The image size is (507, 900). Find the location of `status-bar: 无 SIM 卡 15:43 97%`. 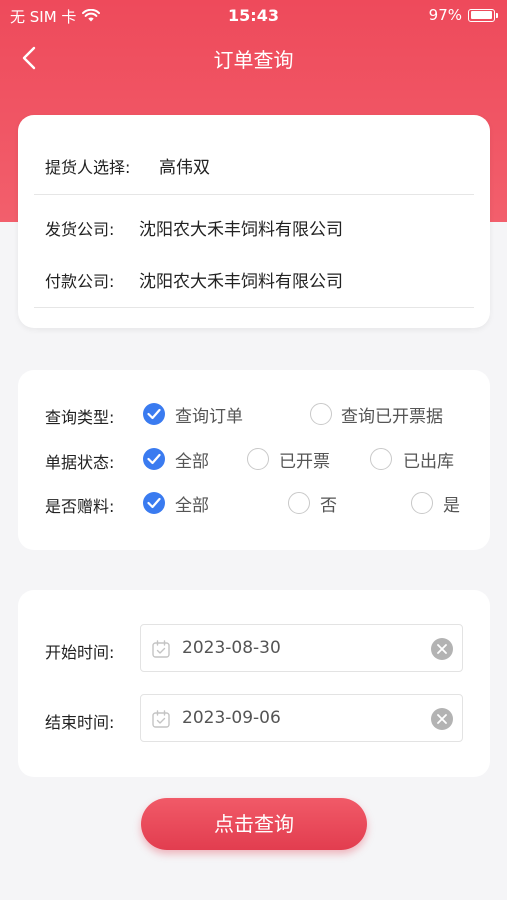

status-bar: 无 SIM 卡 15:43 97% is located at coordinates (253, 15).